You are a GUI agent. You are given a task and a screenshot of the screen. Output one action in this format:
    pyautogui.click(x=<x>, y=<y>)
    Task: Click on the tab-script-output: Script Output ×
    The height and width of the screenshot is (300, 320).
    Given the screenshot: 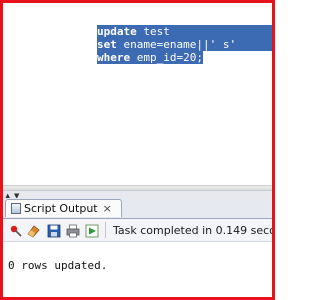 What is the action you would take?
    pyautogui.click(x=63, y=208)
    